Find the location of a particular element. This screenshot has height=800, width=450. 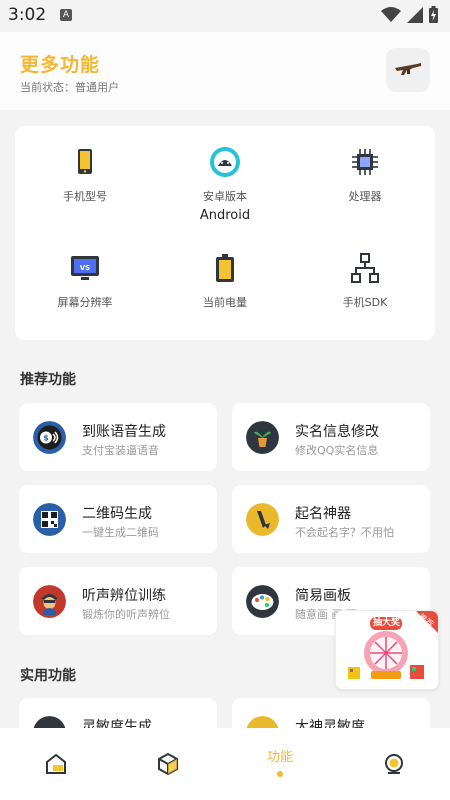

nav-box is located at coordinates (168, 764).